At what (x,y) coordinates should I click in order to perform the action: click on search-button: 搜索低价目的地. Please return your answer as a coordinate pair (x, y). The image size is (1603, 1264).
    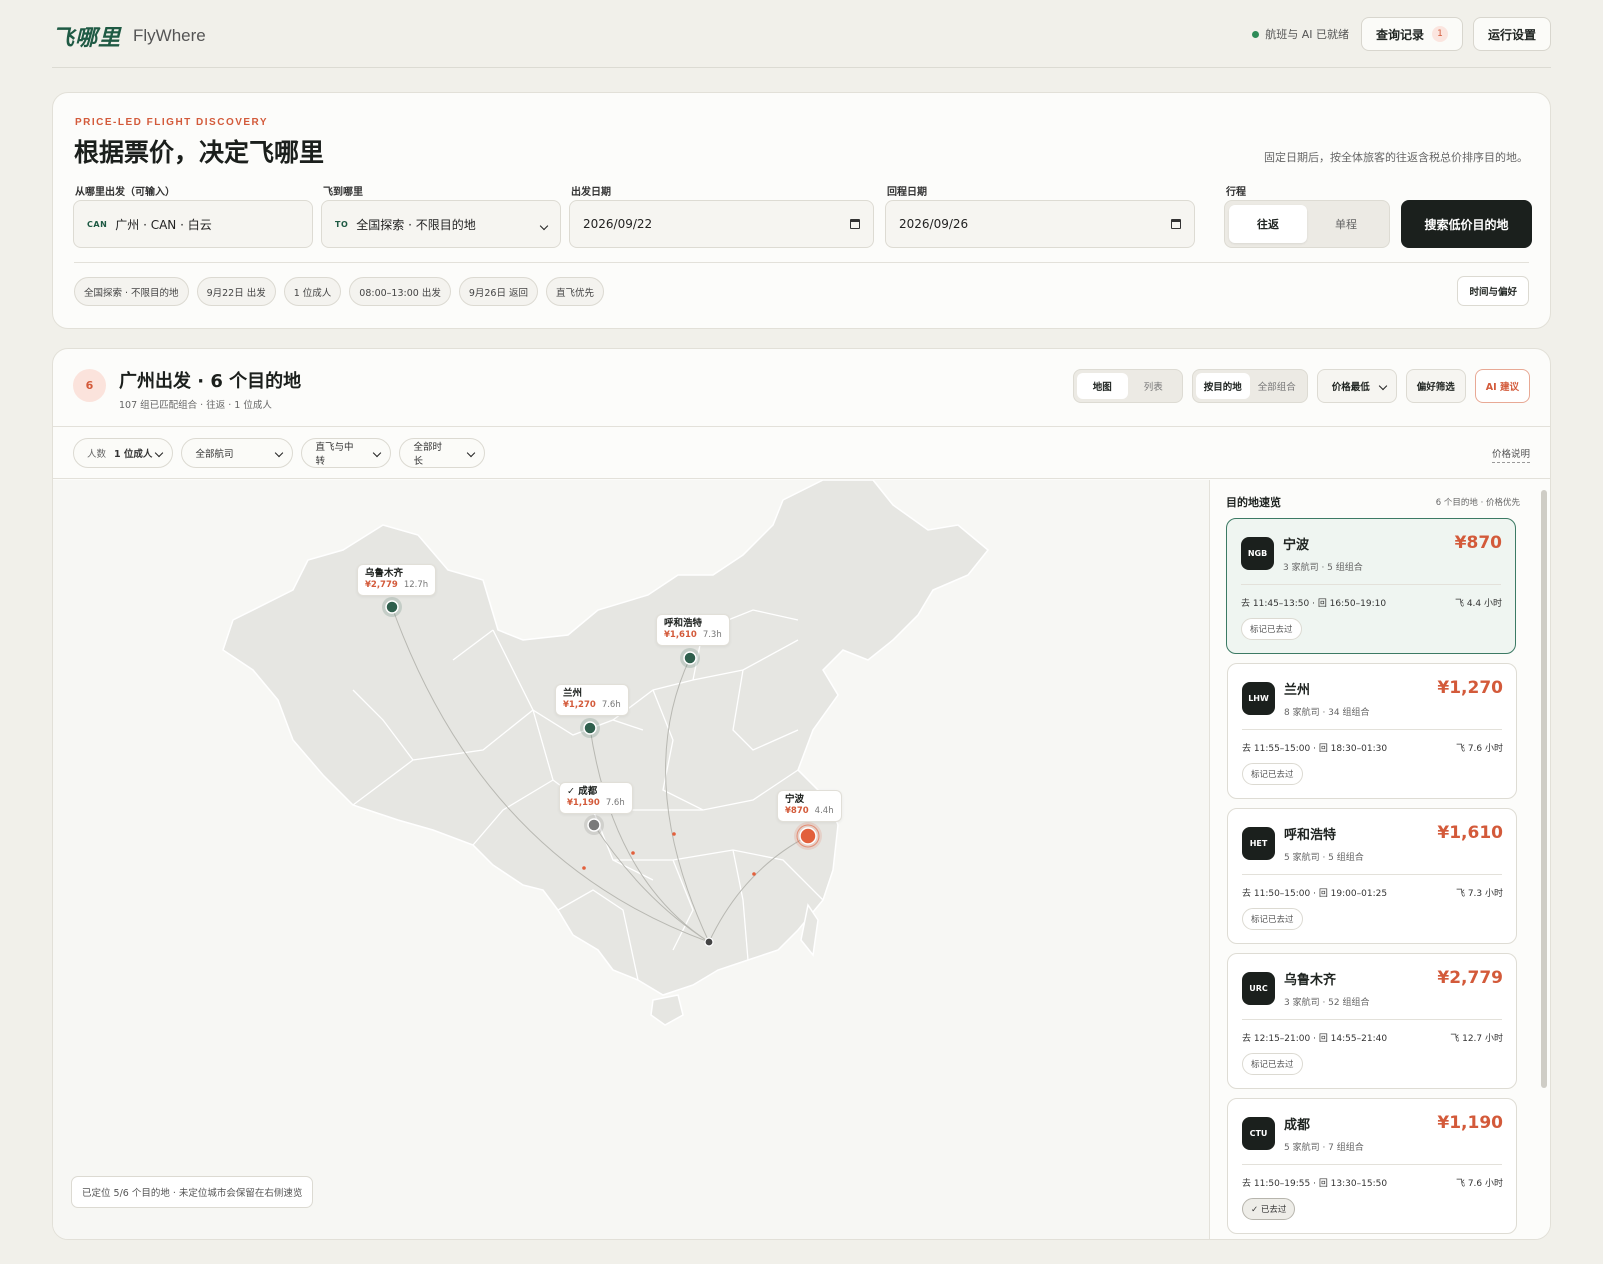
    Looking at the image, I should click on (1466, 224).